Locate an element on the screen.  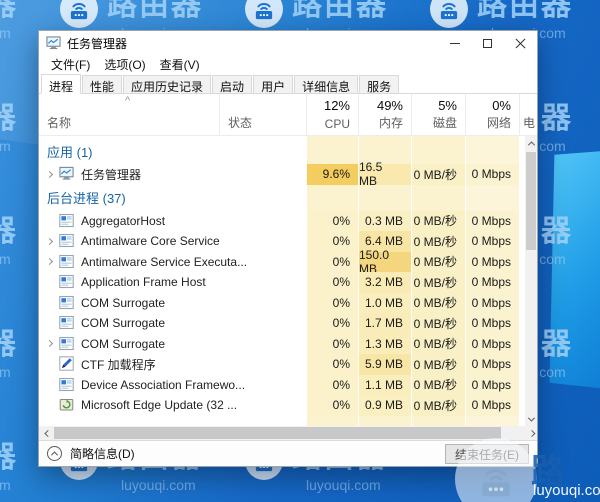
column-header-name: 名称 is located at coordinates (129, 114).